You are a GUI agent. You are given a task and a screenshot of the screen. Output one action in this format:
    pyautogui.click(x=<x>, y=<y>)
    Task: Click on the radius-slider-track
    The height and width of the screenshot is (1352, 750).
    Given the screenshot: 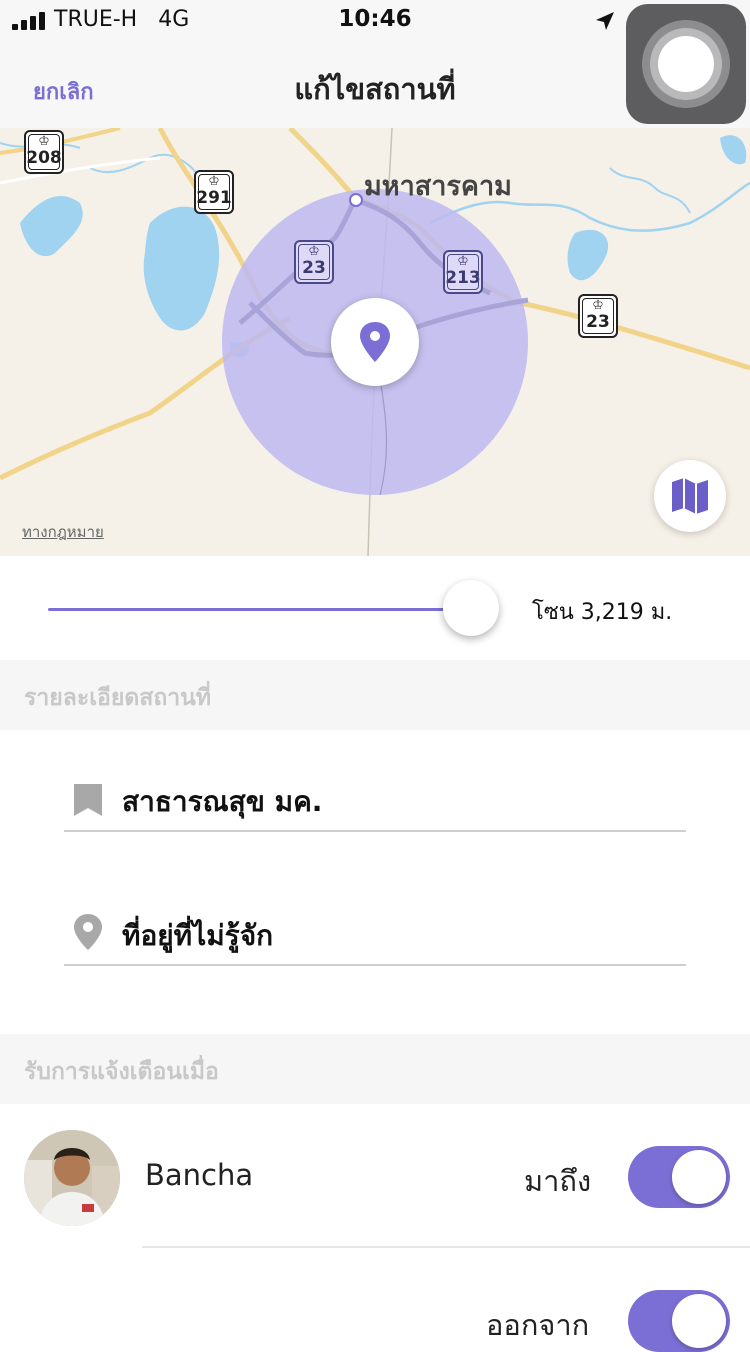 What is the action you would take?
    pyautogui.click(x=258, y=609)
    